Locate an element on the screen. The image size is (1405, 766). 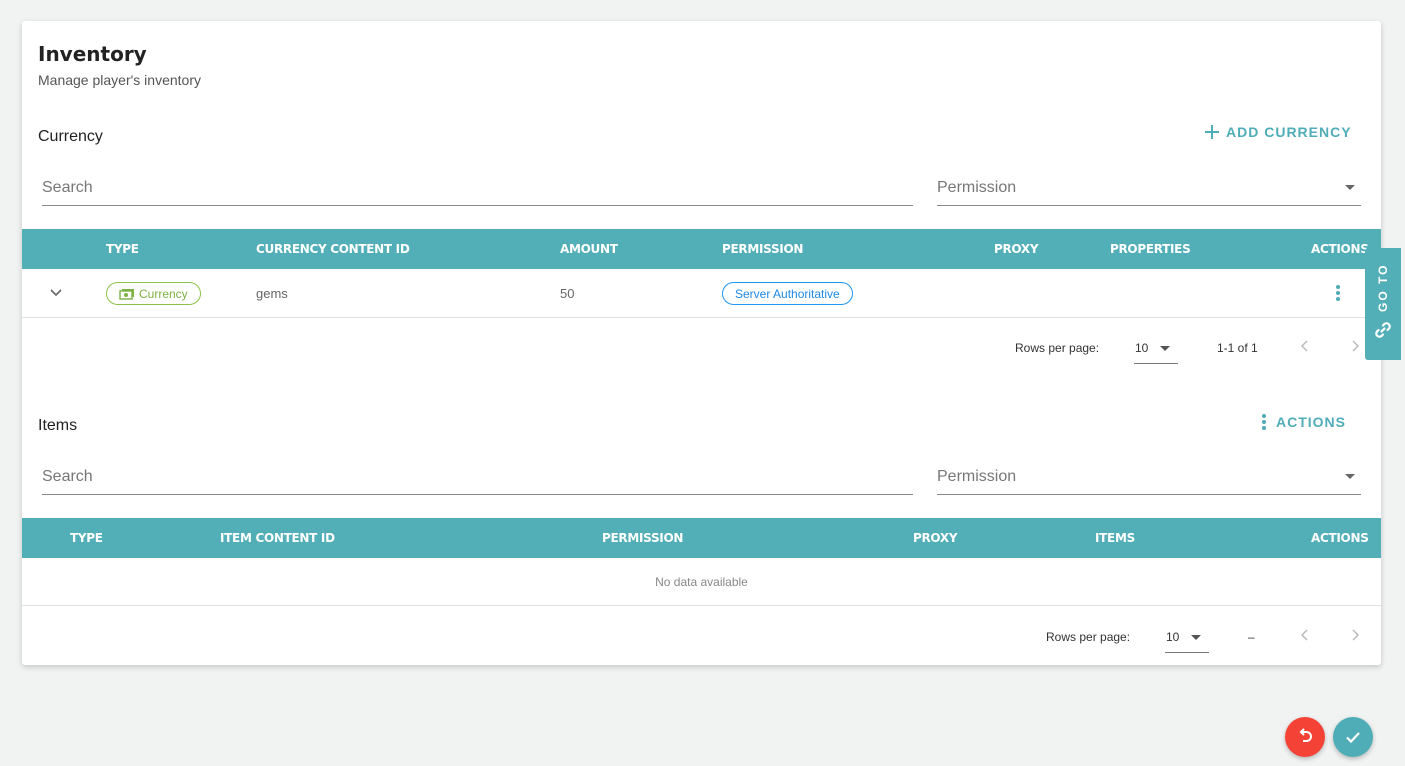
permission-chip-label: Server Authoritative is located at coordinates (787, 293).